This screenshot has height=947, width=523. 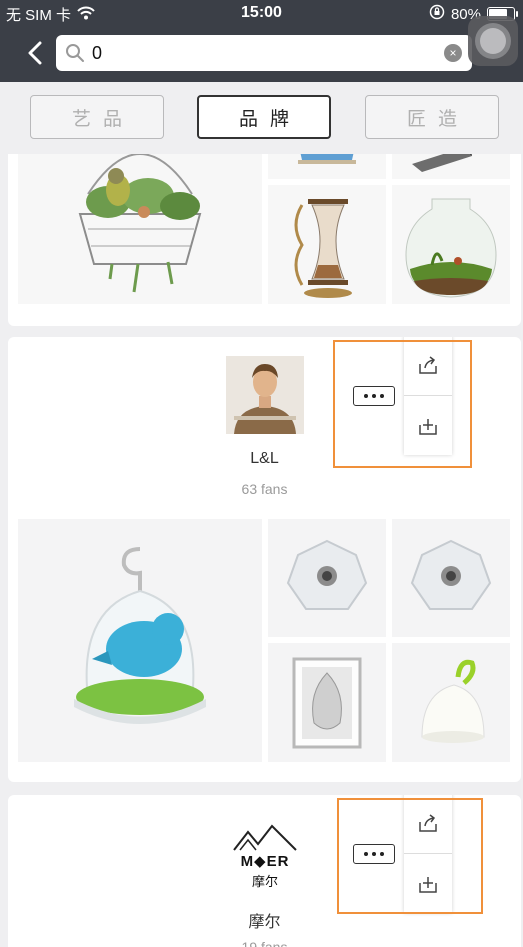 I want to click on frame-image, so click(x=451, y=166).